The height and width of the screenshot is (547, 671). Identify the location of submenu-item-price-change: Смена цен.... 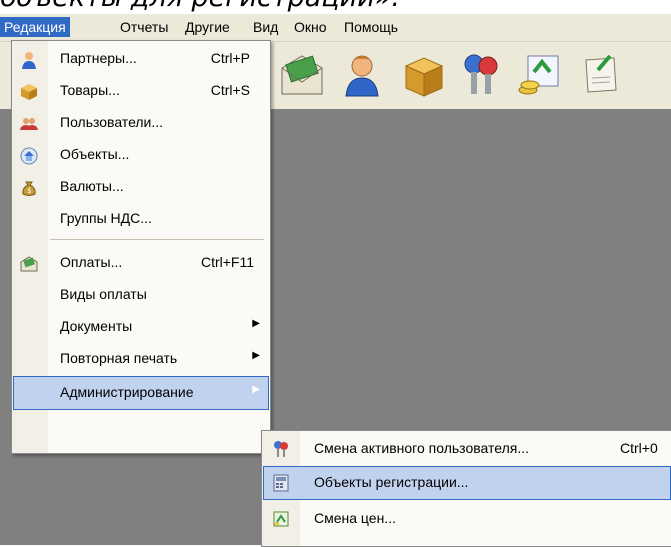
(467, 519).